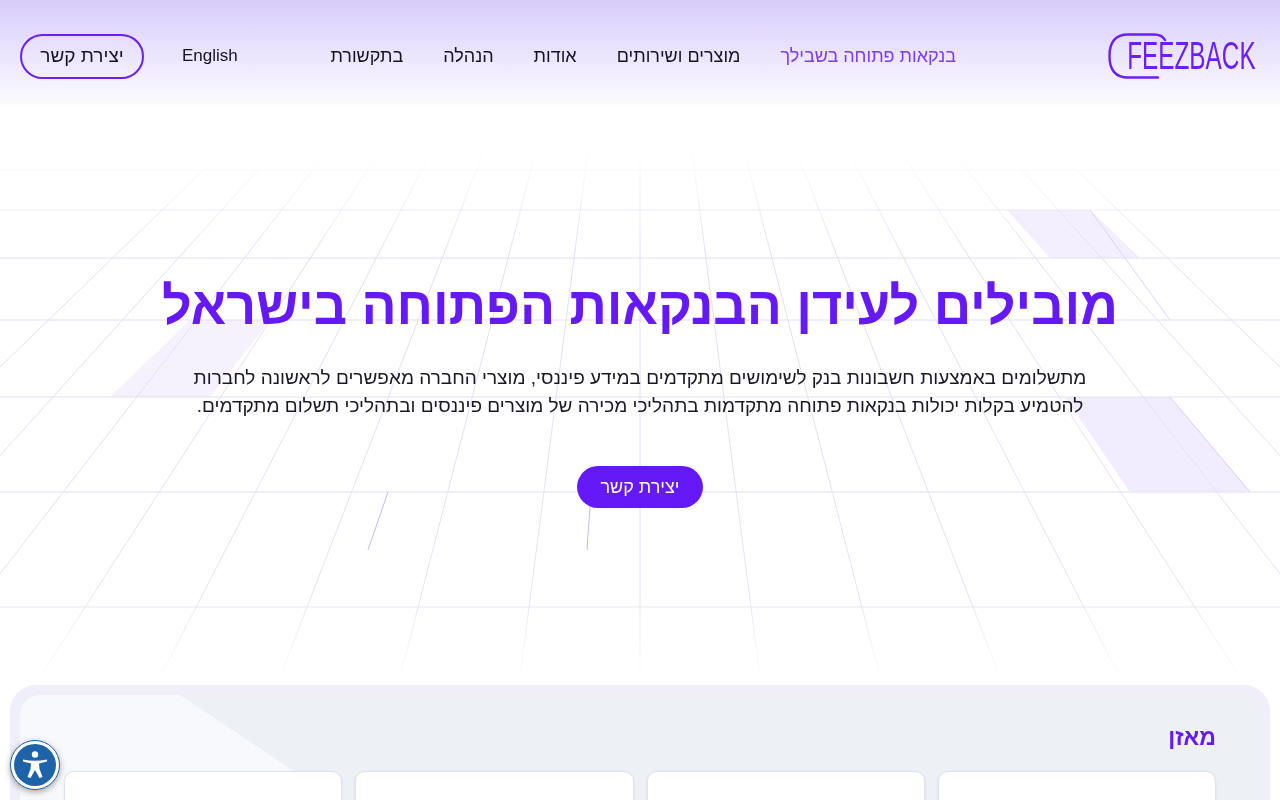 The width and height of the screenshot is (1280, 800). Describe the element at coordinates (640, 487) in the screenshot. I see `hero-contact-button: יצירת קשר` at that location.